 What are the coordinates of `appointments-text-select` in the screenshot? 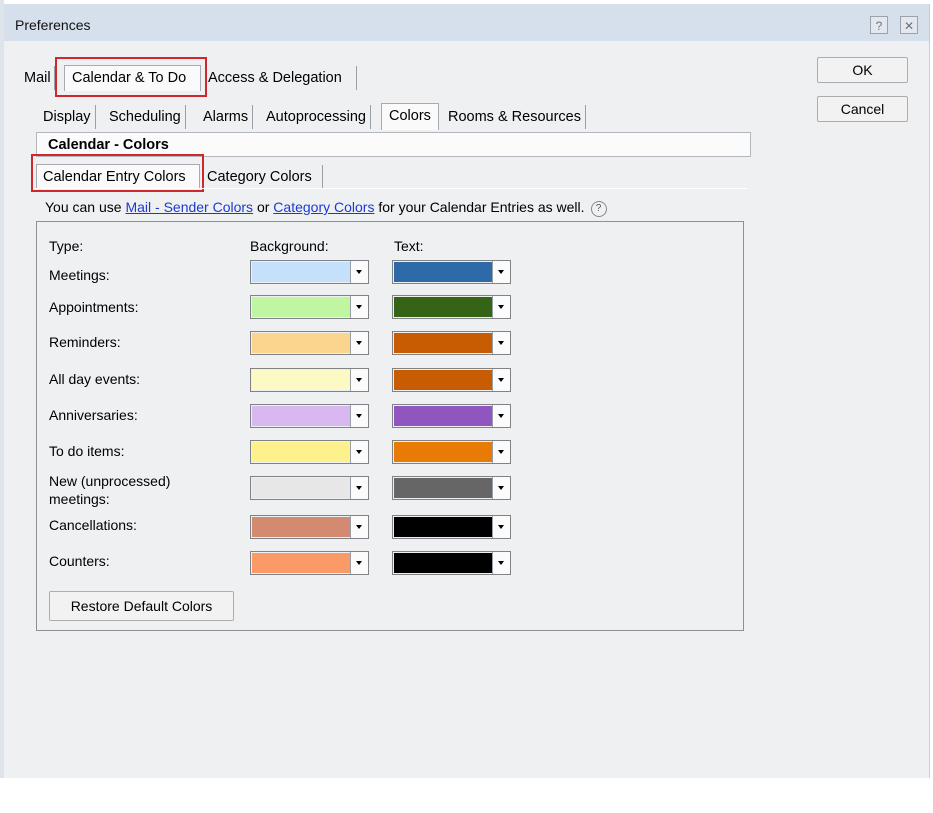 It's located at (451, 307).